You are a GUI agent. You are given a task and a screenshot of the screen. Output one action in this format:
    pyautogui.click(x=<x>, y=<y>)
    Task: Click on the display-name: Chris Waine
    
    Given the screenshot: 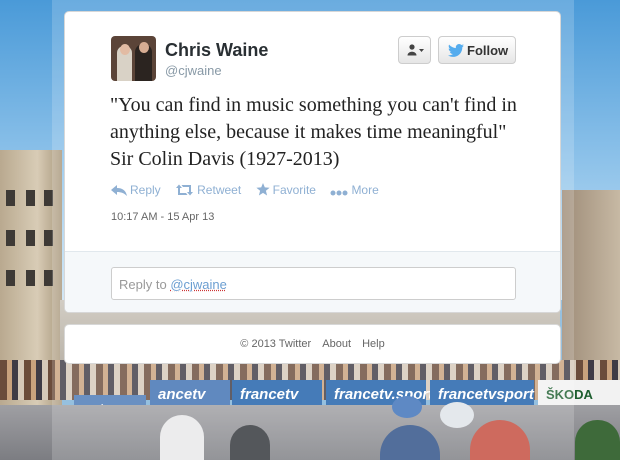 What is the action you would take?
    pyautogui.click(x=216, y=50)
    